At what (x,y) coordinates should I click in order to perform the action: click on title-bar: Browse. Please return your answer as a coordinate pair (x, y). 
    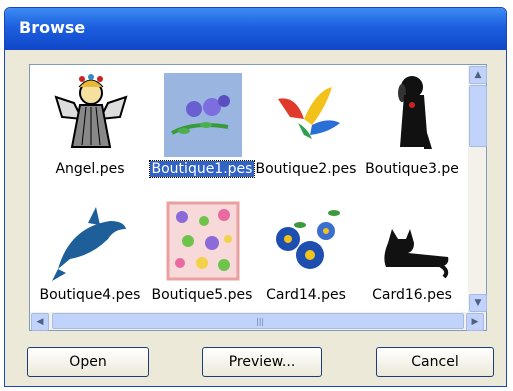
    Looking at the image, I should click on (255, 29).